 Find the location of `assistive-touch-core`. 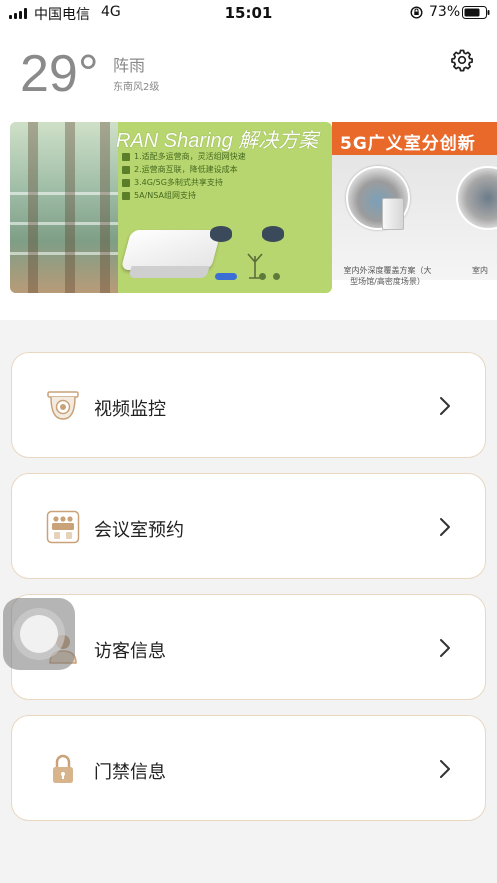

assistive-touch-core is located at coordinates (39, 634).